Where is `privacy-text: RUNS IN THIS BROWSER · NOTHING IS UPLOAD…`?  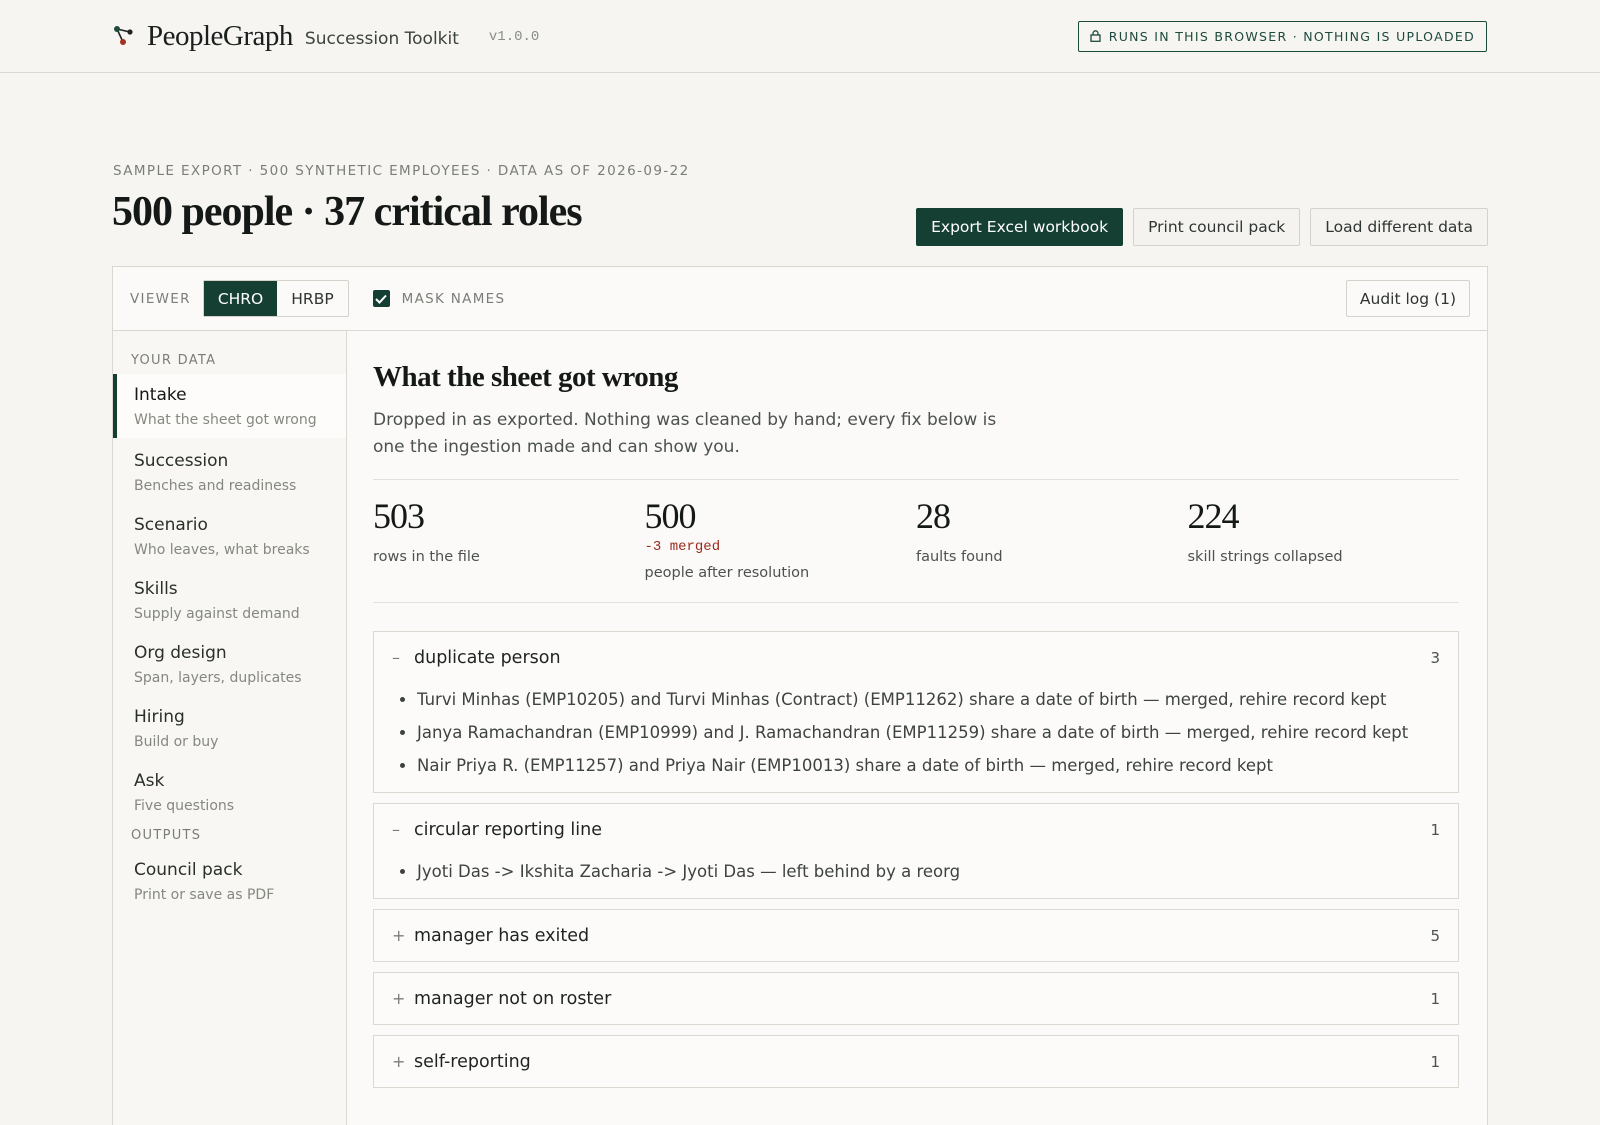 privacy-text: RUNS IN THIS BROWSER · NOTHING IS UPLOAD… is located at coordinates (1291, 36).